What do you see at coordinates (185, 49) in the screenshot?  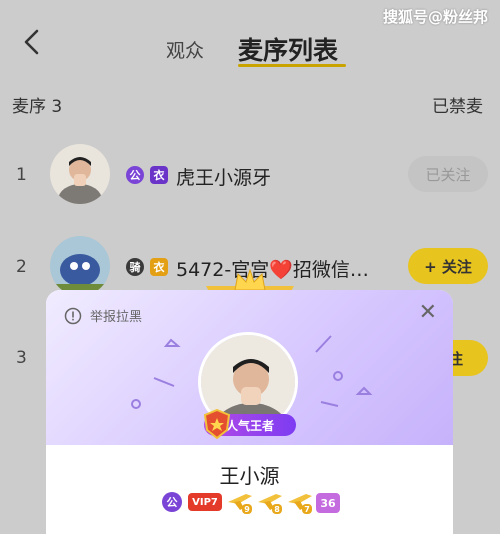 I see `tab-audience: 观众` at bounding box center [185, 49].